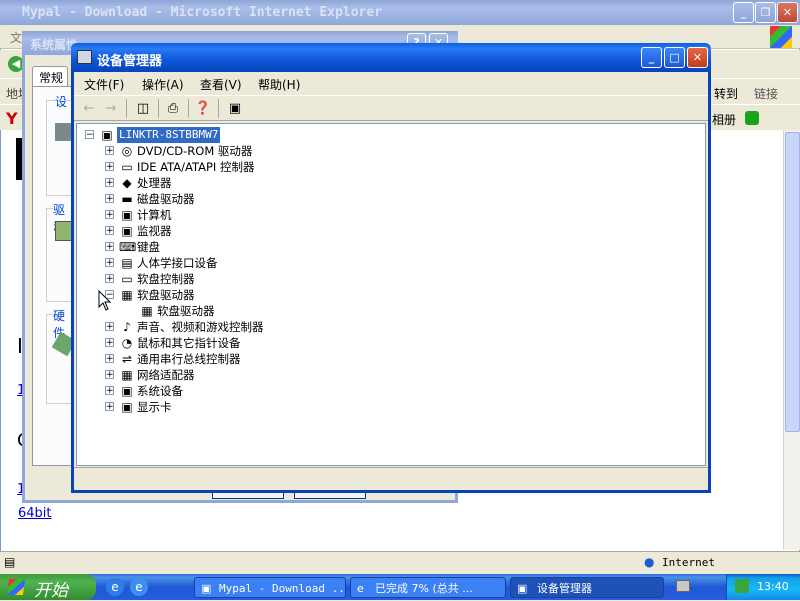 The height and width of the screenshot is (601, 800). I want to click on system-device-icon: ▣, so click(127, 391).